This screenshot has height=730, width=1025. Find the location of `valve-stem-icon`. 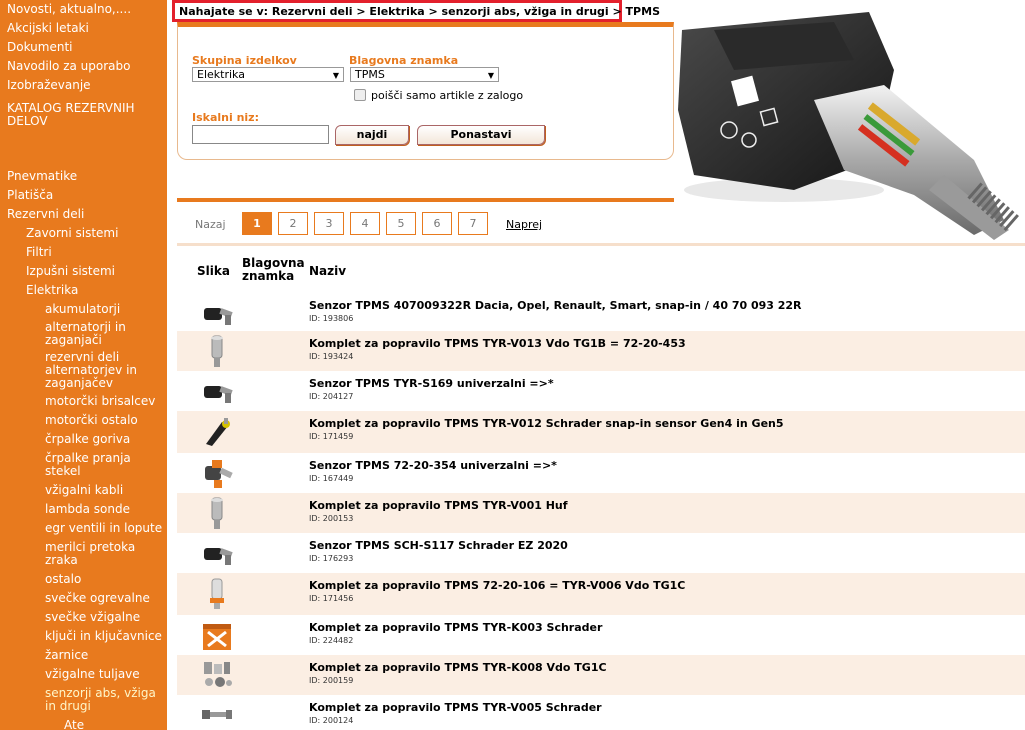

valve-stem-icon is located at coordinates (217, 714).